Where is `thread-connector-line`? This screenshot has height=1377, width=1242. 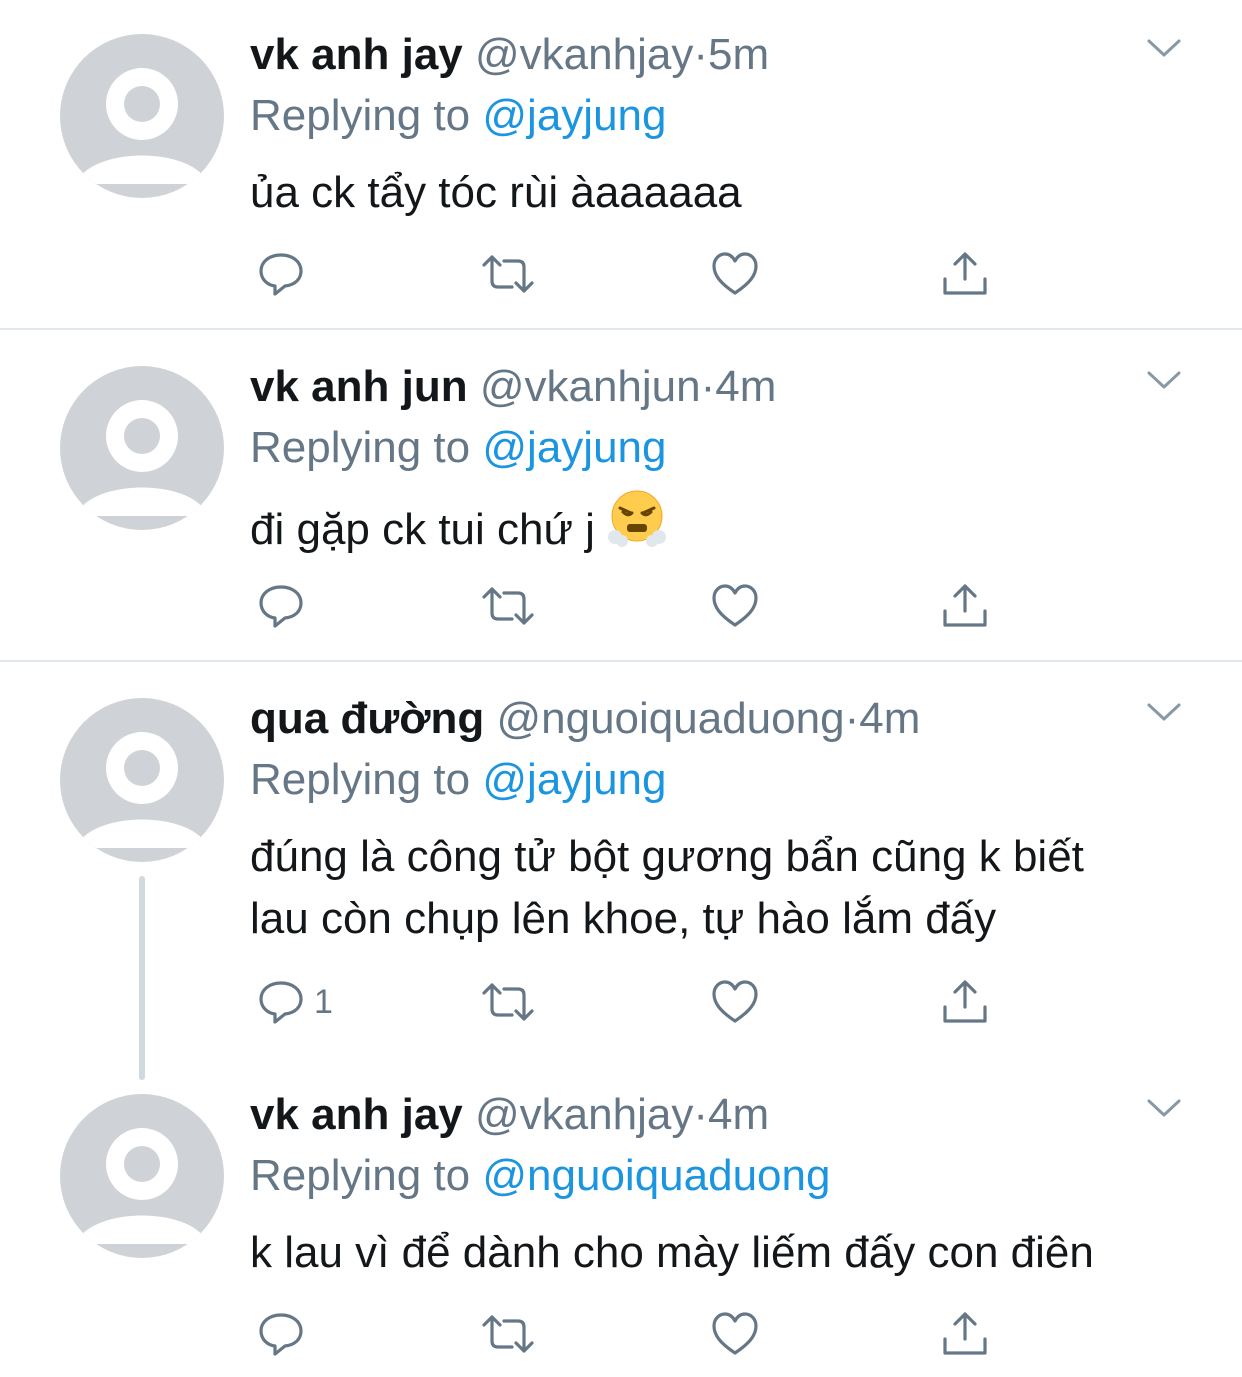 thread-connector-line is located at coordinates (142, 978).